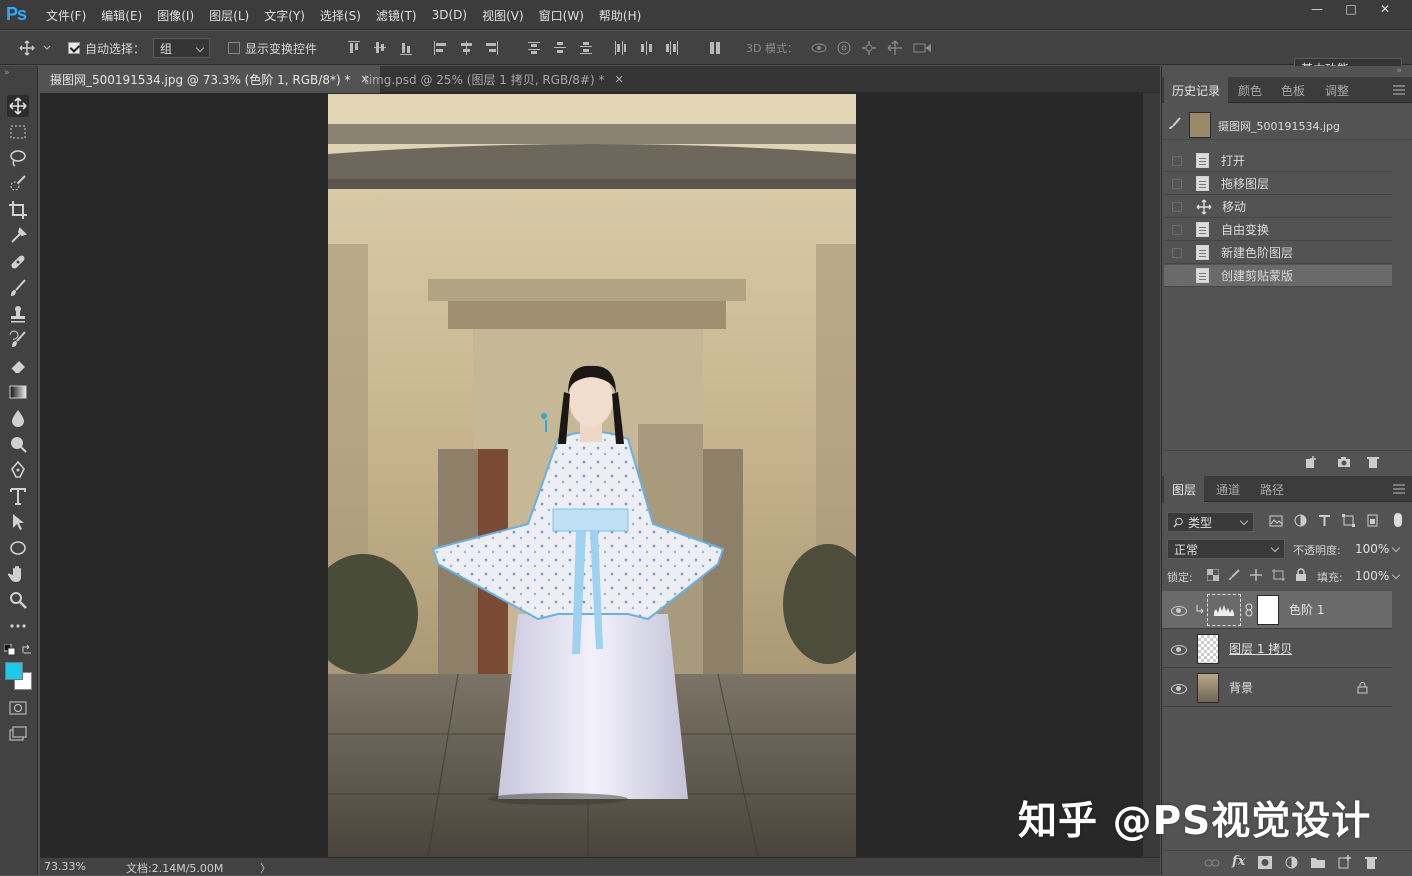 This screenshot has width=1412, height=876. I want to click on delete-layer-trash-icon, so click(1371, 862).